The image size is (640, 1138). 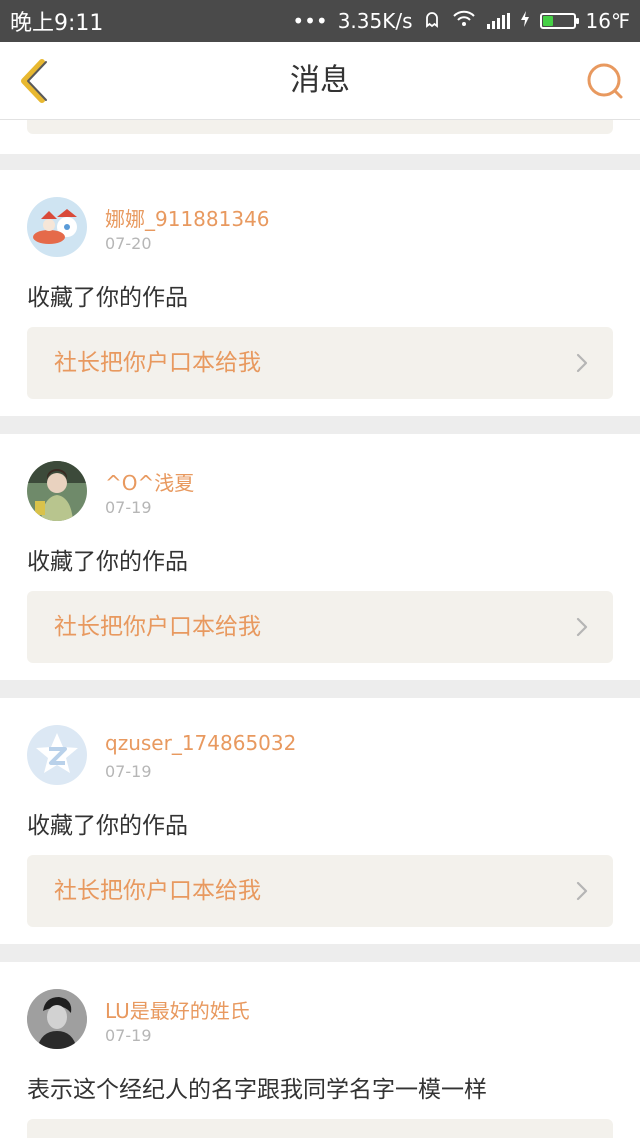 What do you see at coordinates (375, 21) in the screenshot?
I see `network-speed: 3.35K/s` at bounding box center [375, 21].